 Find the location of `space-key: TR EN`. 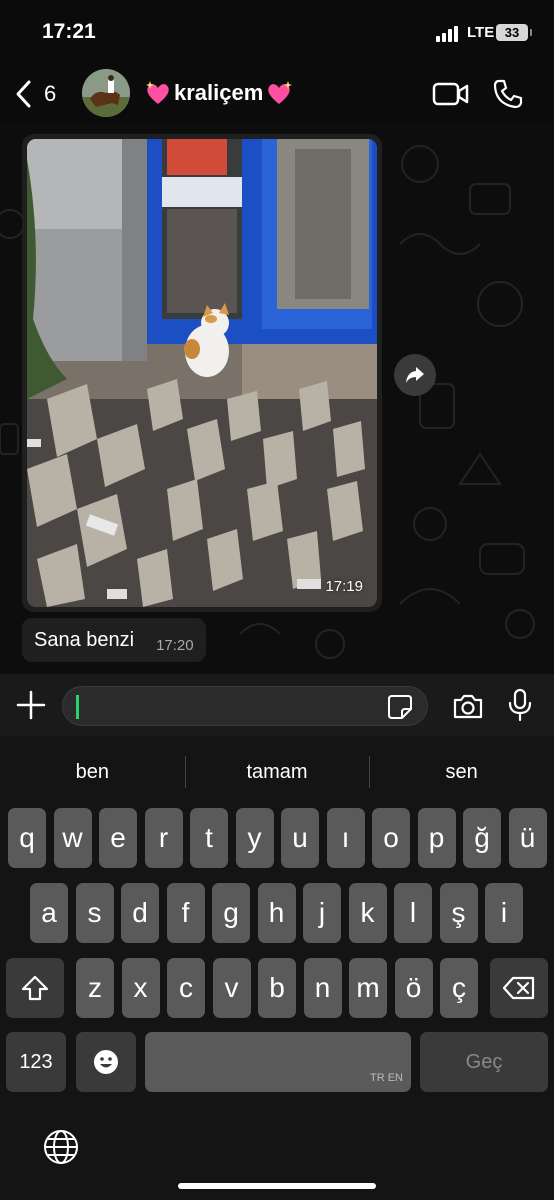

space-key: TR EN is located at coordinates (278, 1062).